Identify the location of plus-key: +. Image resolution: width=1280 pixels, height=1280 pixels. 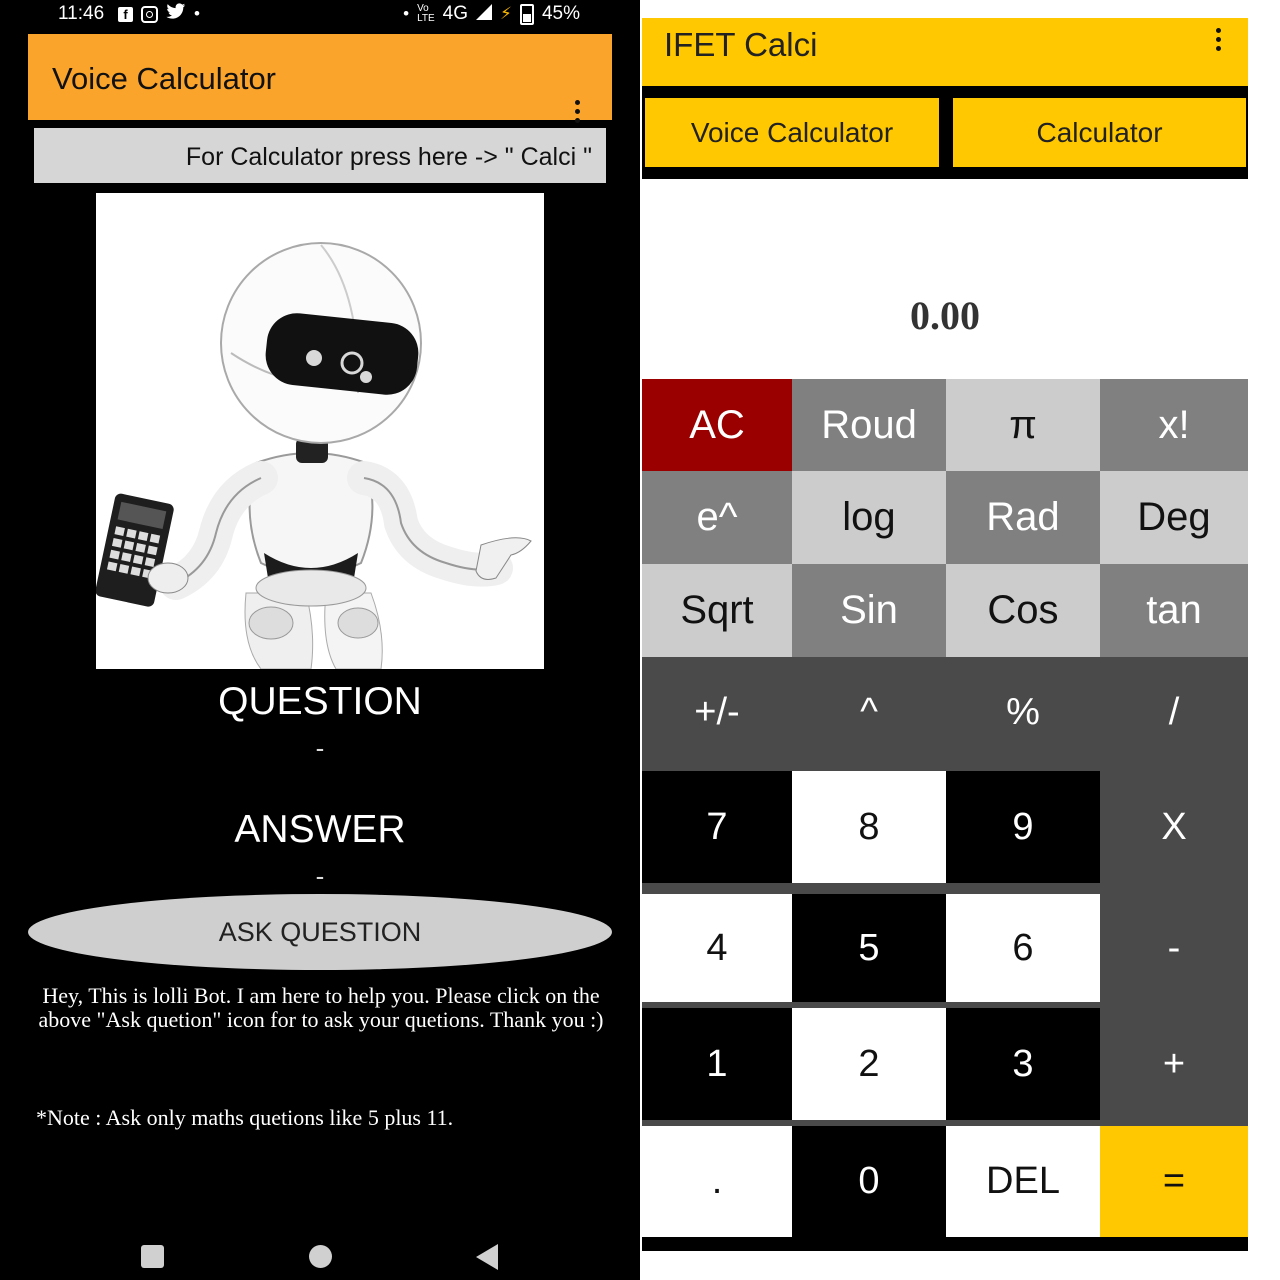
(1174, 1064).